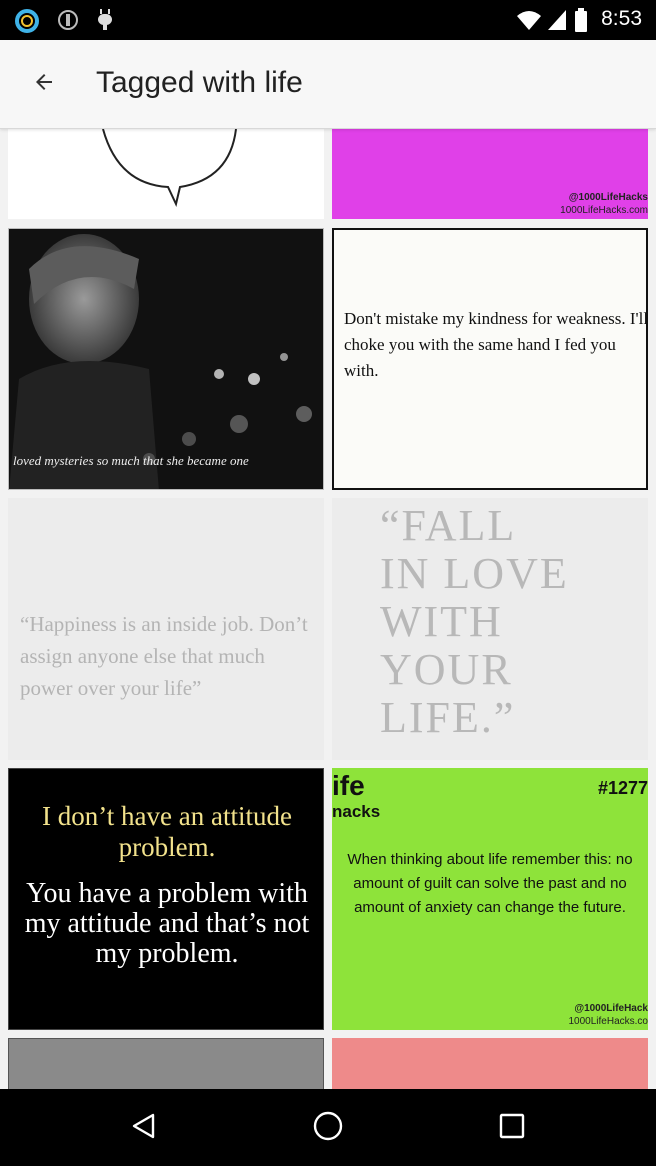 This screenshot has height=1166, width=656. I want to click on android-icon, so click(105, 22).